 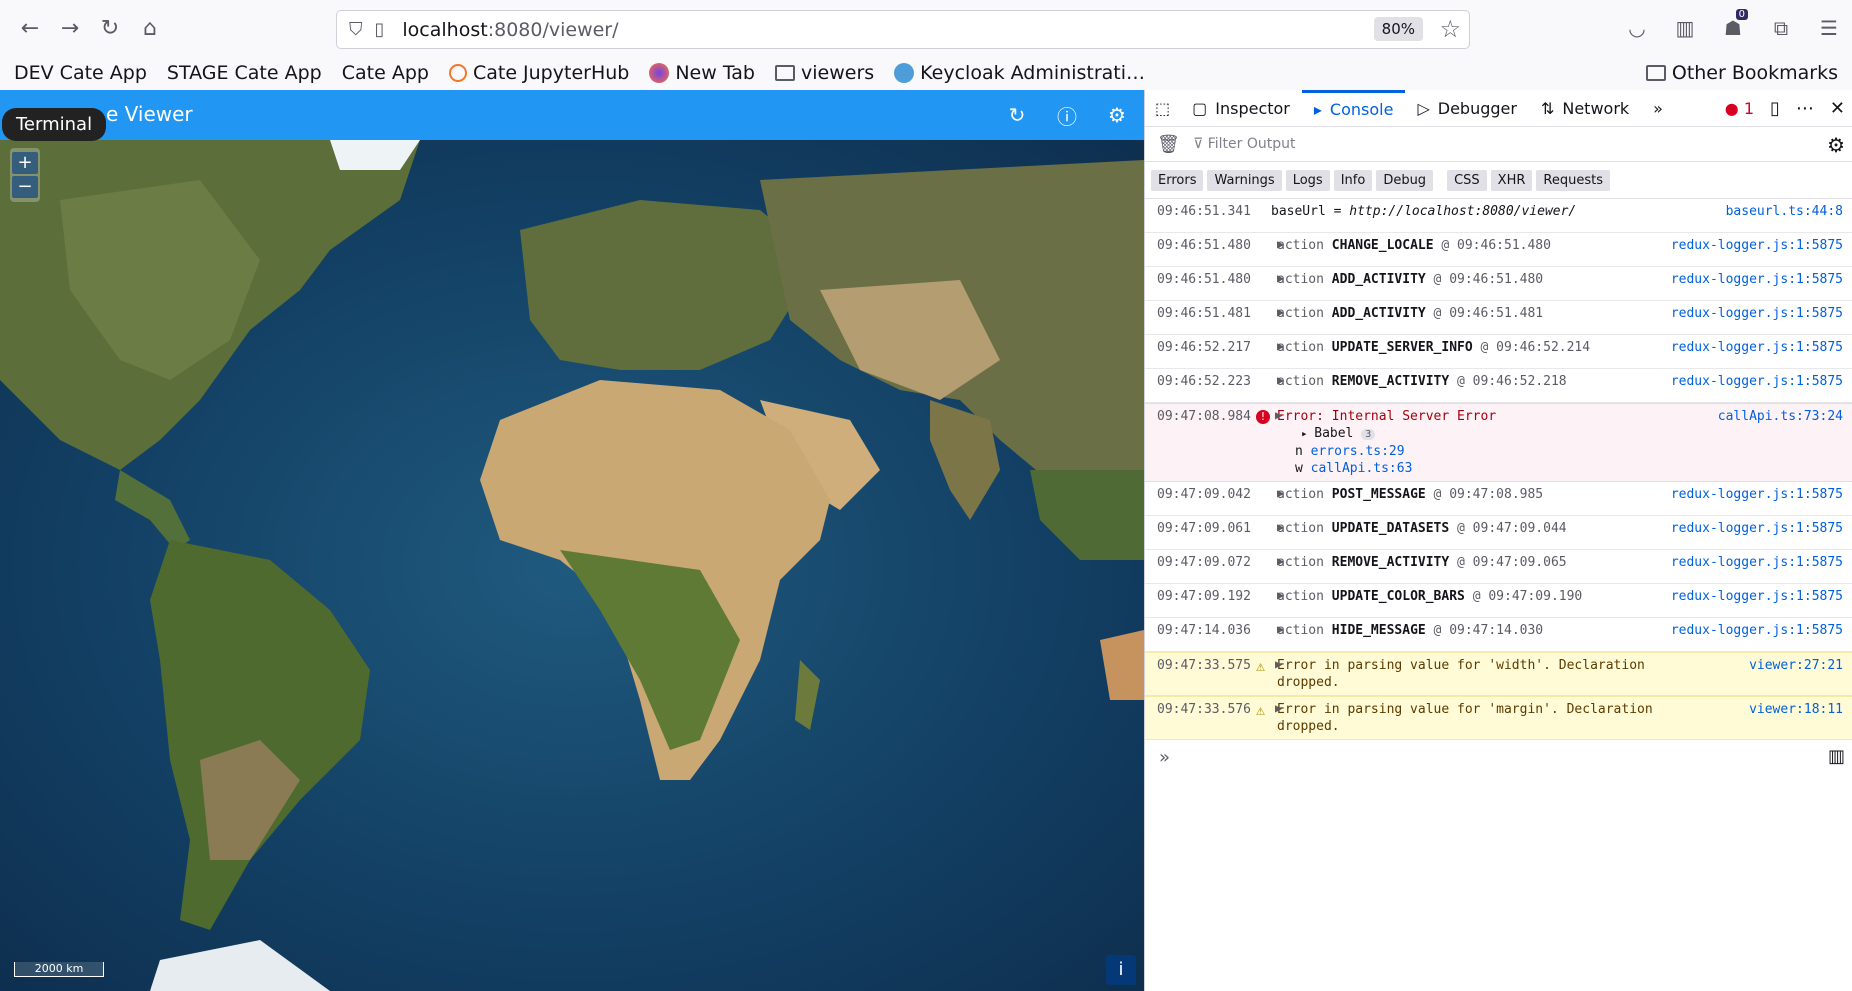 I want to click on forward-icon: →, so click(x=70, y=28).